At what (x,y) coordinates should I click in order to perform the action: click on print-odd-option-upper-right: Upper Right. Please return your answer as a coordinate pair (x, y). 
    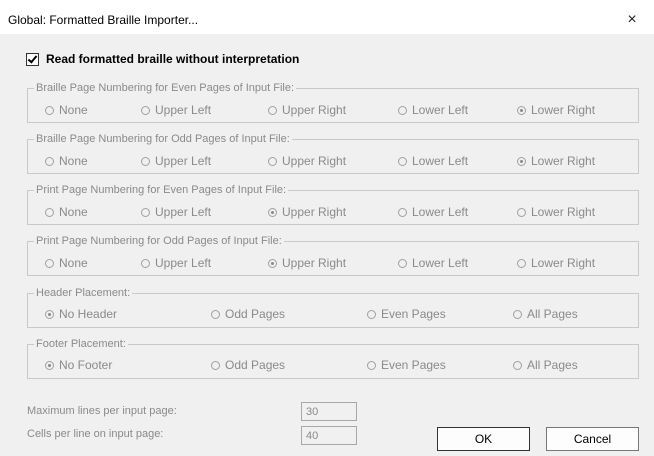
    Looking at the image, I should click on (307, 263).